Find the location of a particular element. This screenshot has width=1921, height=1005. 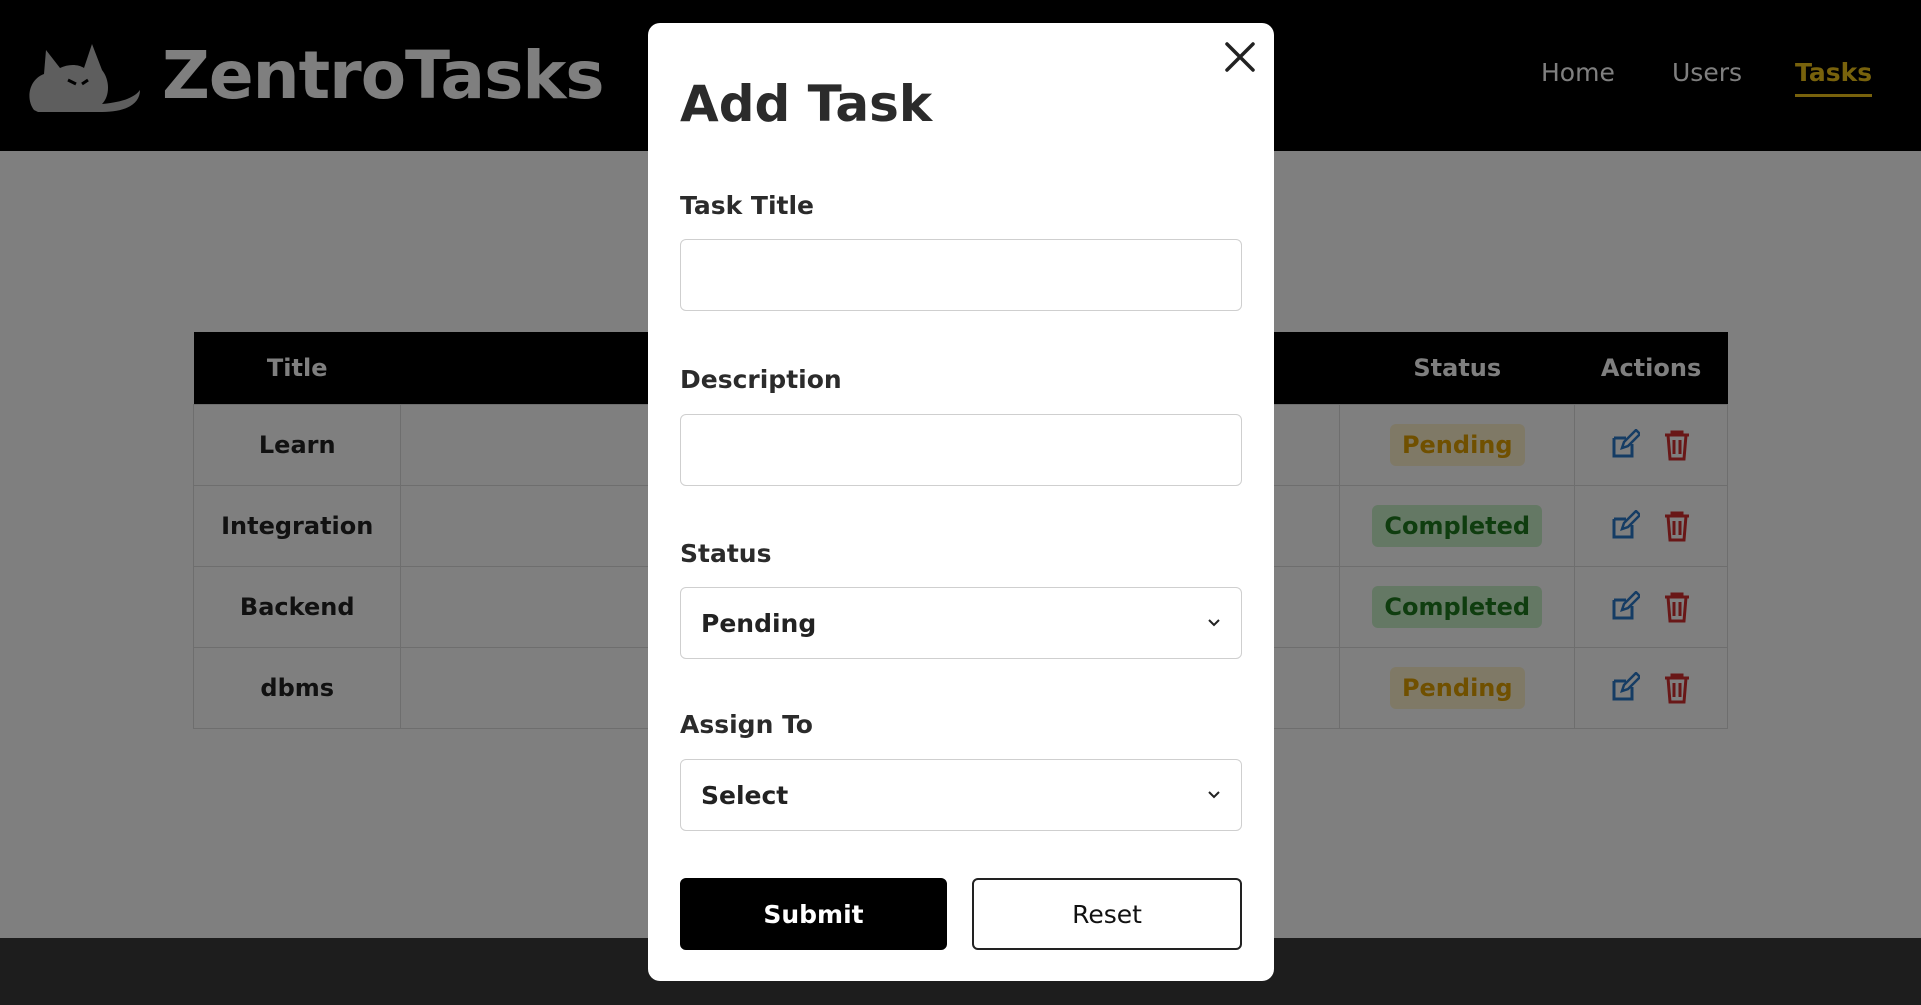

assign-to-select: Select is located at coordinates (961, 795).